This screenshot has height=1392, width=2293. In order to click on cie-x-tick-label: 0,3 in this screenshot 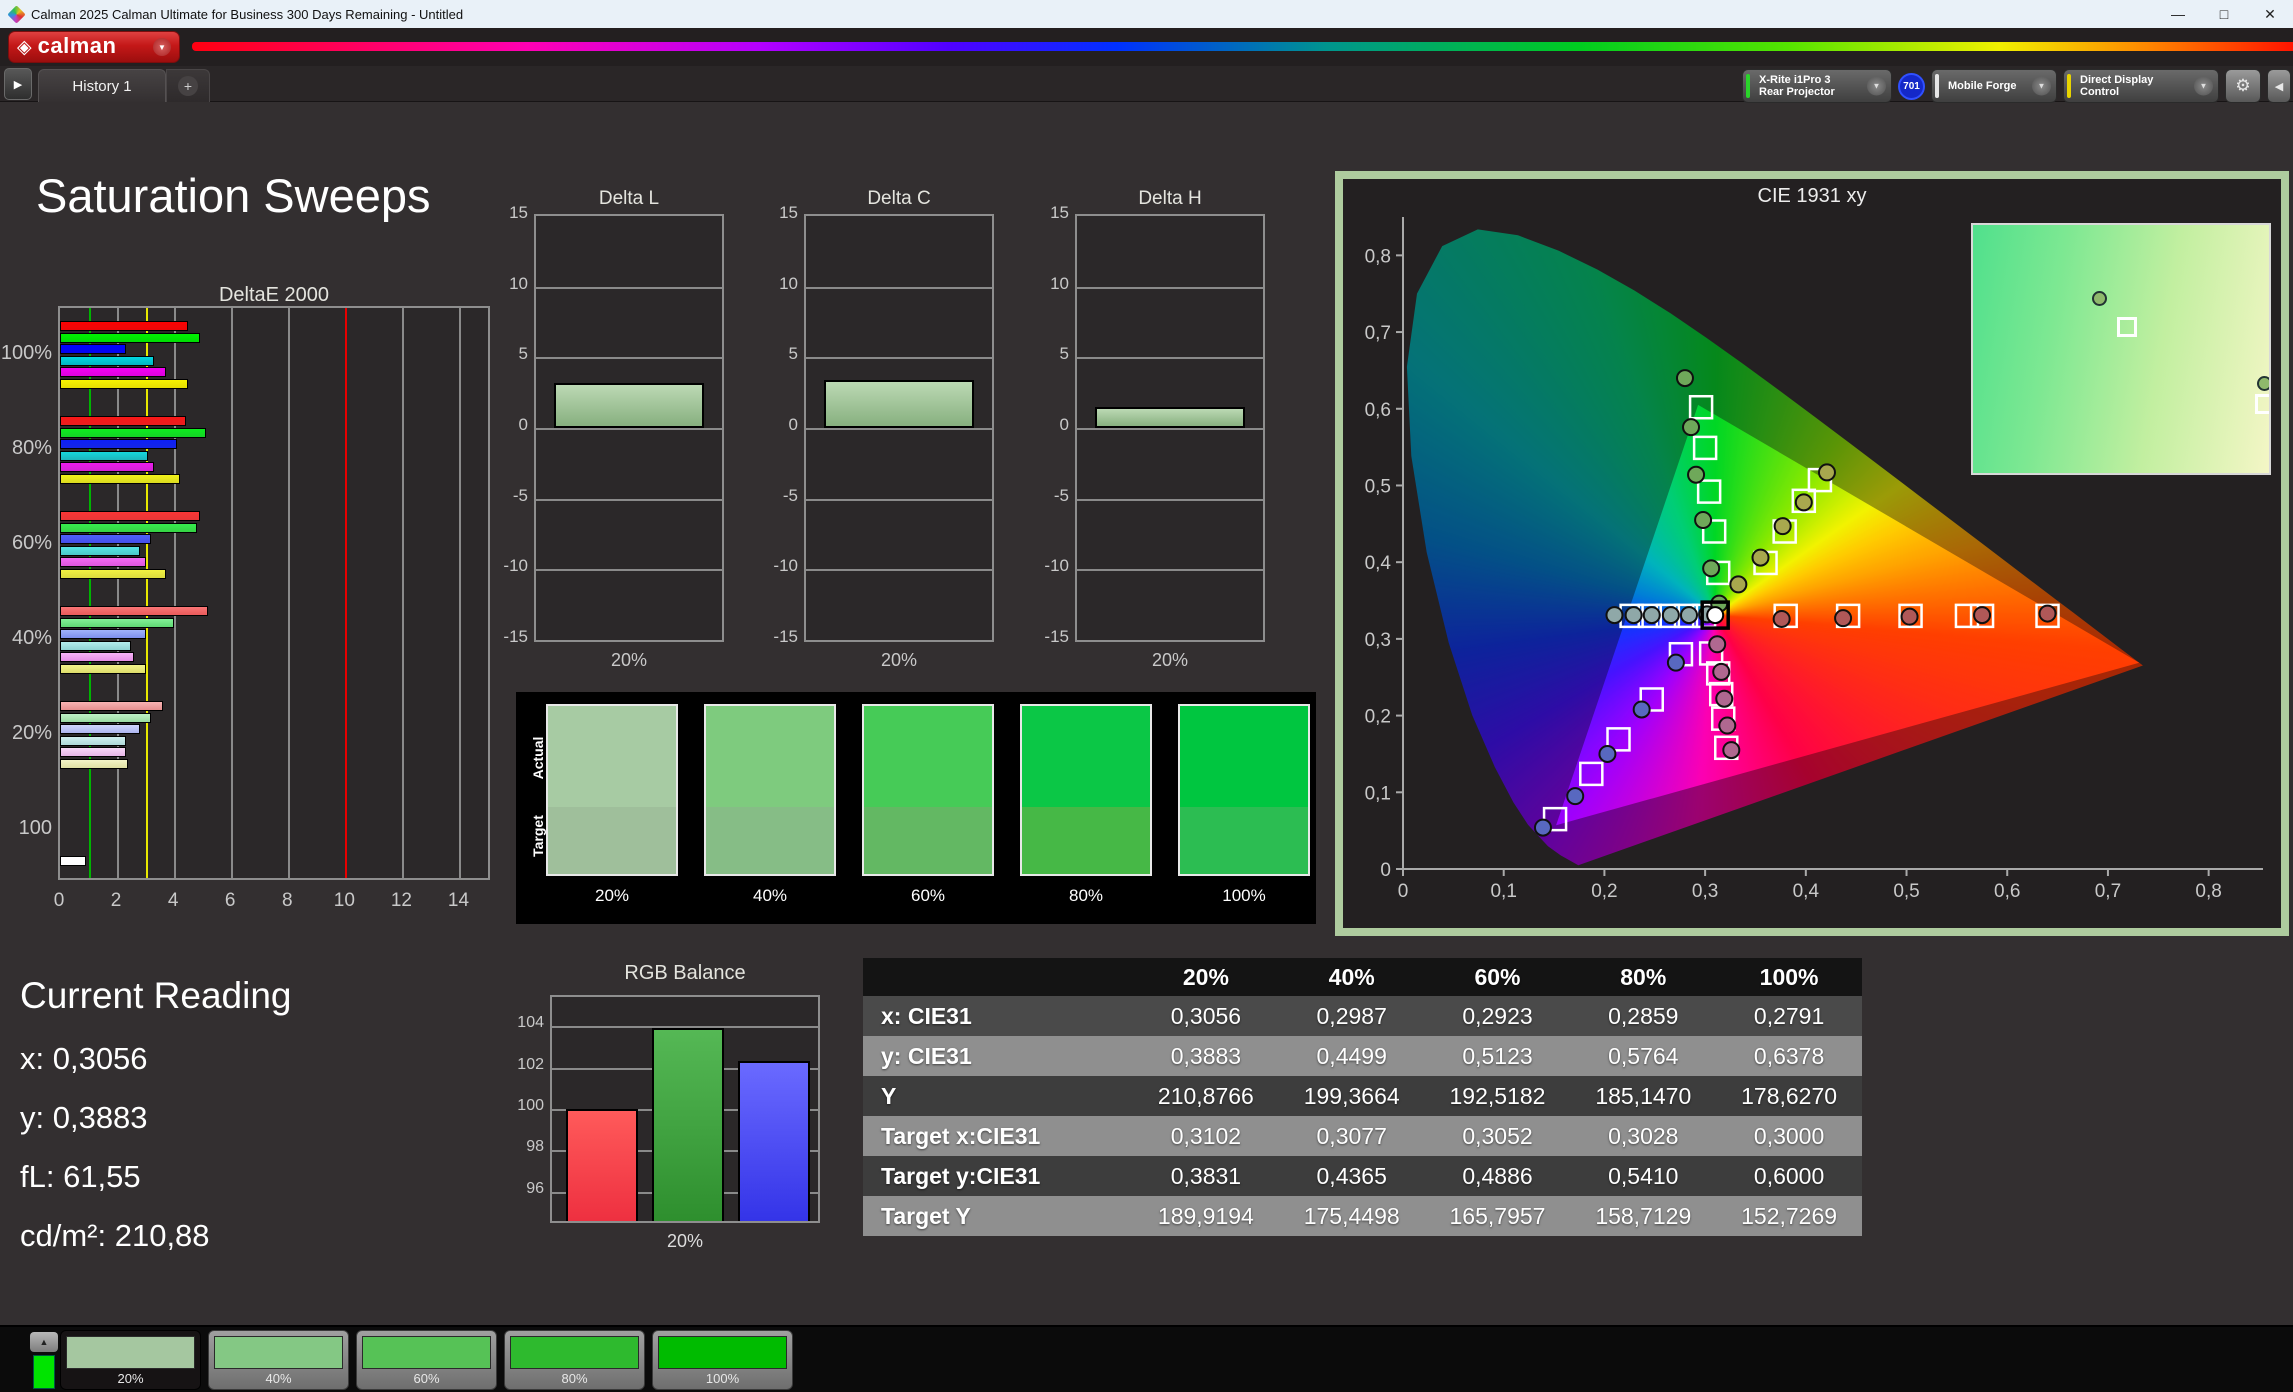, I will do `click(1705, 891)`.